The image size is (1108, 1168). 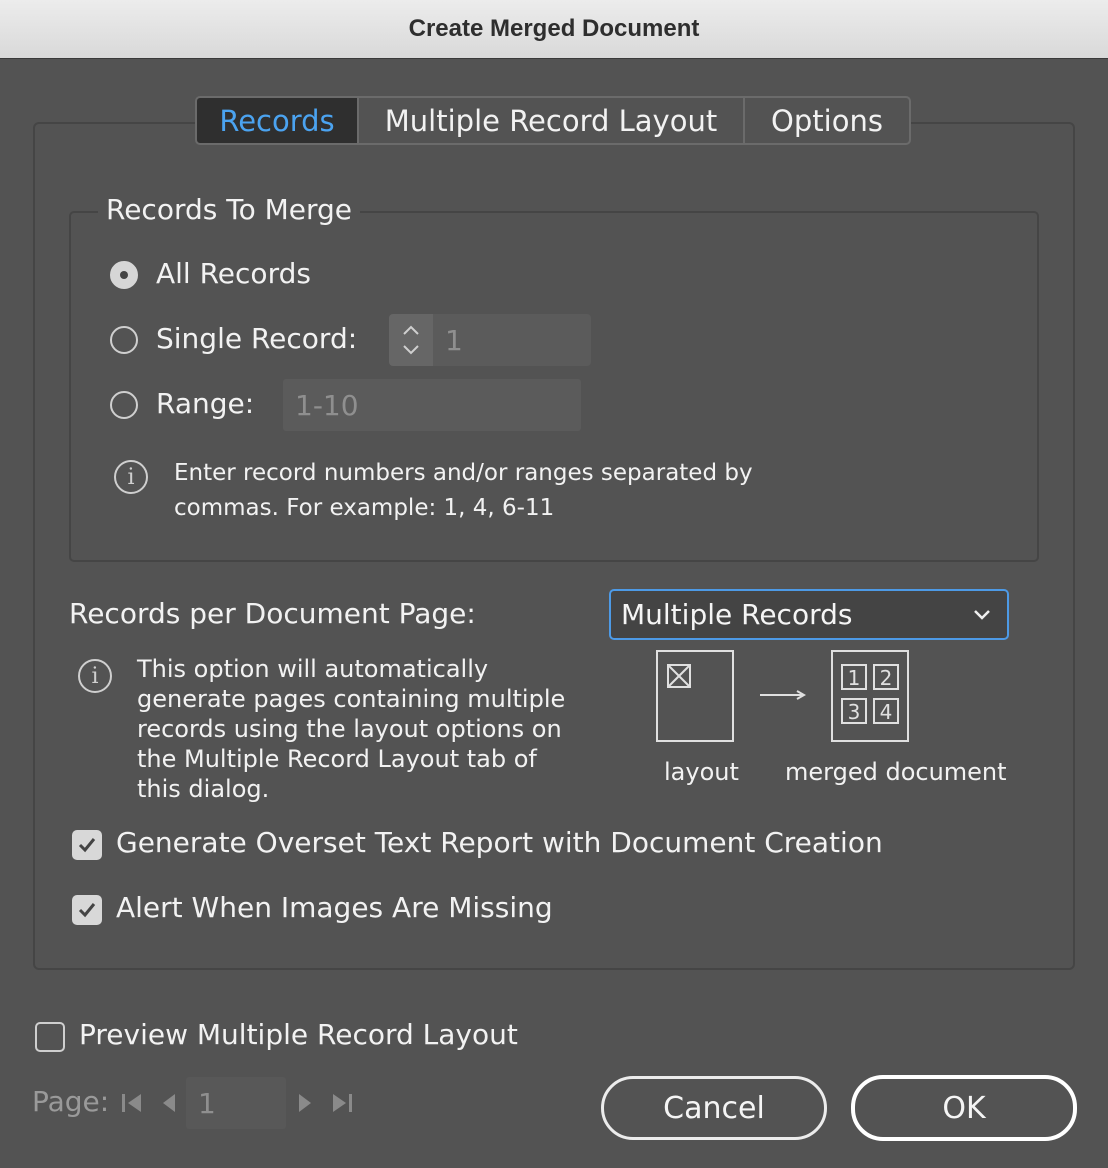 What do you see at coordinates (305, 1103) in the screenshot?
I see `next-page-icon` at bounding box center [305, 1103].